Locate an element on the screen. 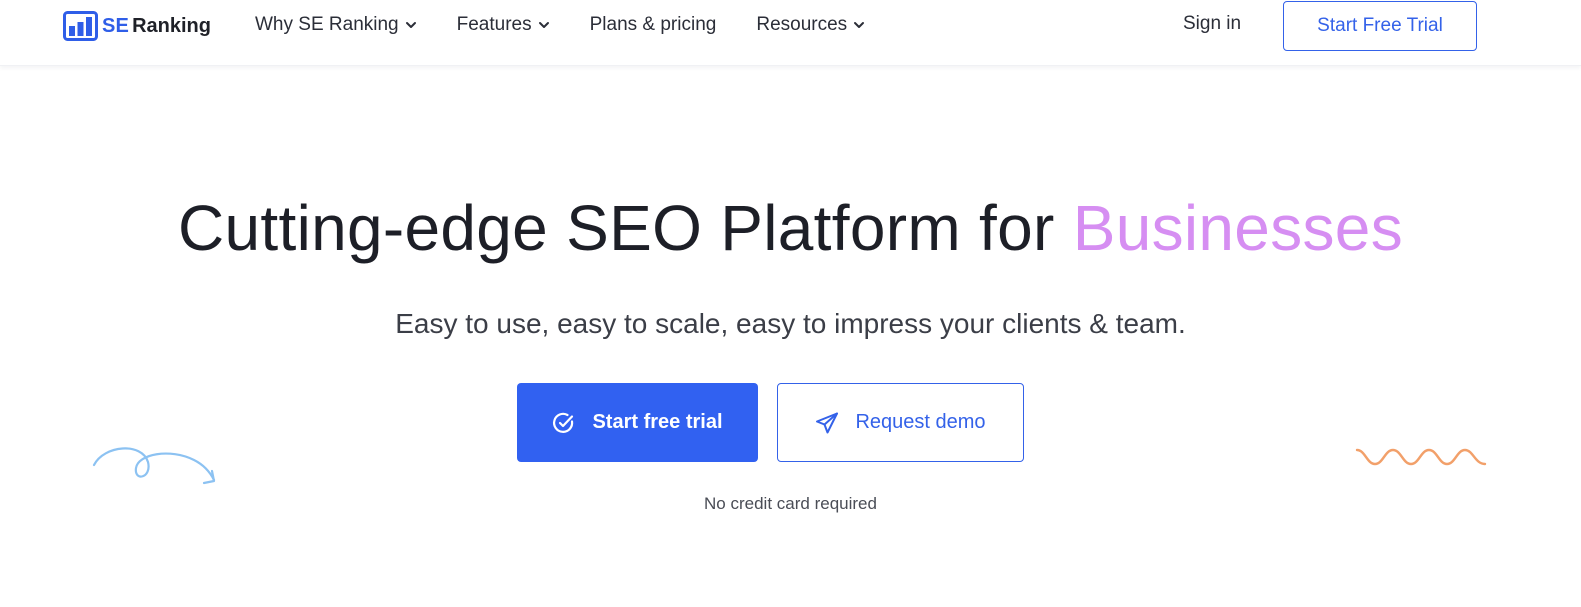 Image resolution: width=1581 pixels, height=607 pixels. wavy-line-doodle-icon is located at coordinates (1421, 457).